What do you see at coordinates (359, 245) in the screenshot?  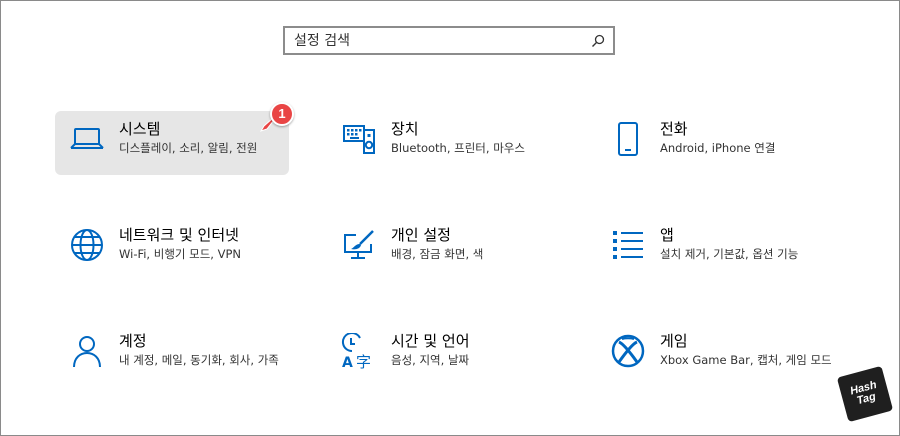 I see `paint-icon` at bounding box center [359, 245].